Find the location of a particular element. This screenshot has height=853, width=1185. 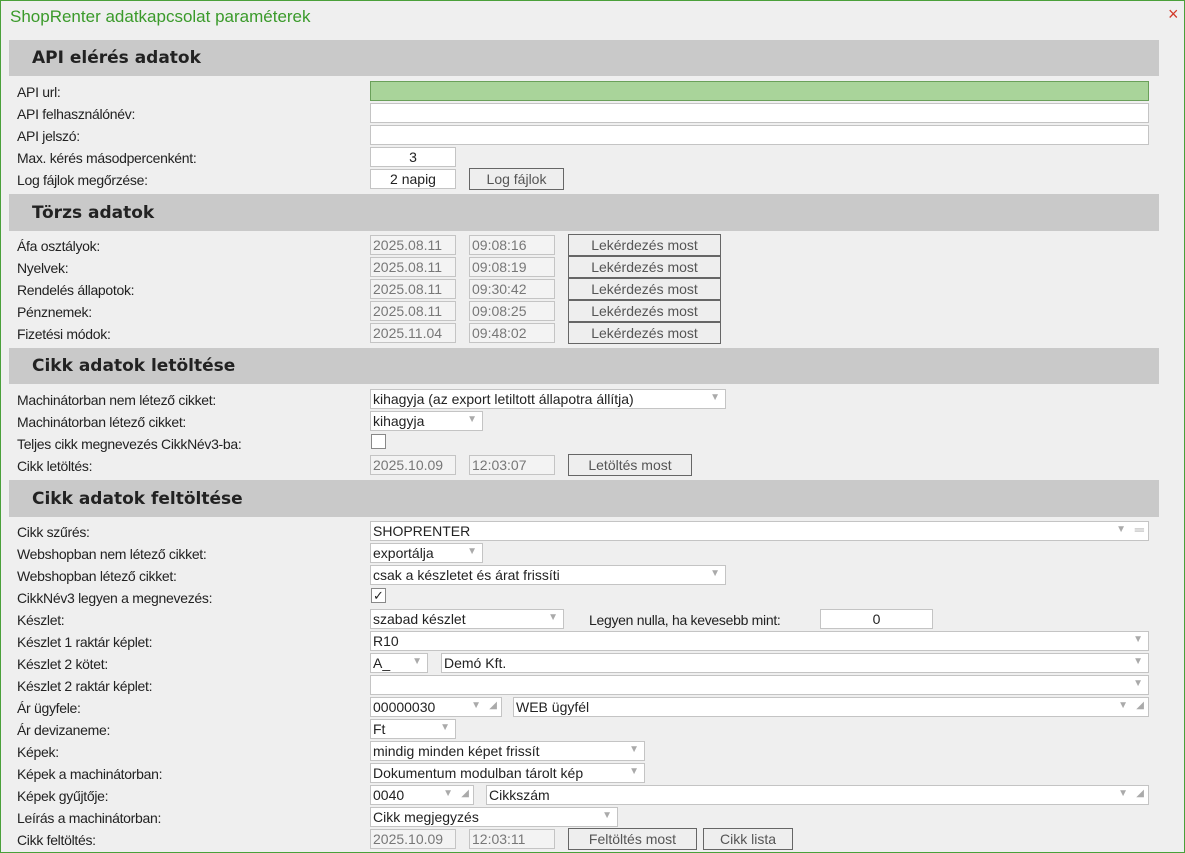

label: Leírás a machinátorban: is located at coordinates (89, 818).